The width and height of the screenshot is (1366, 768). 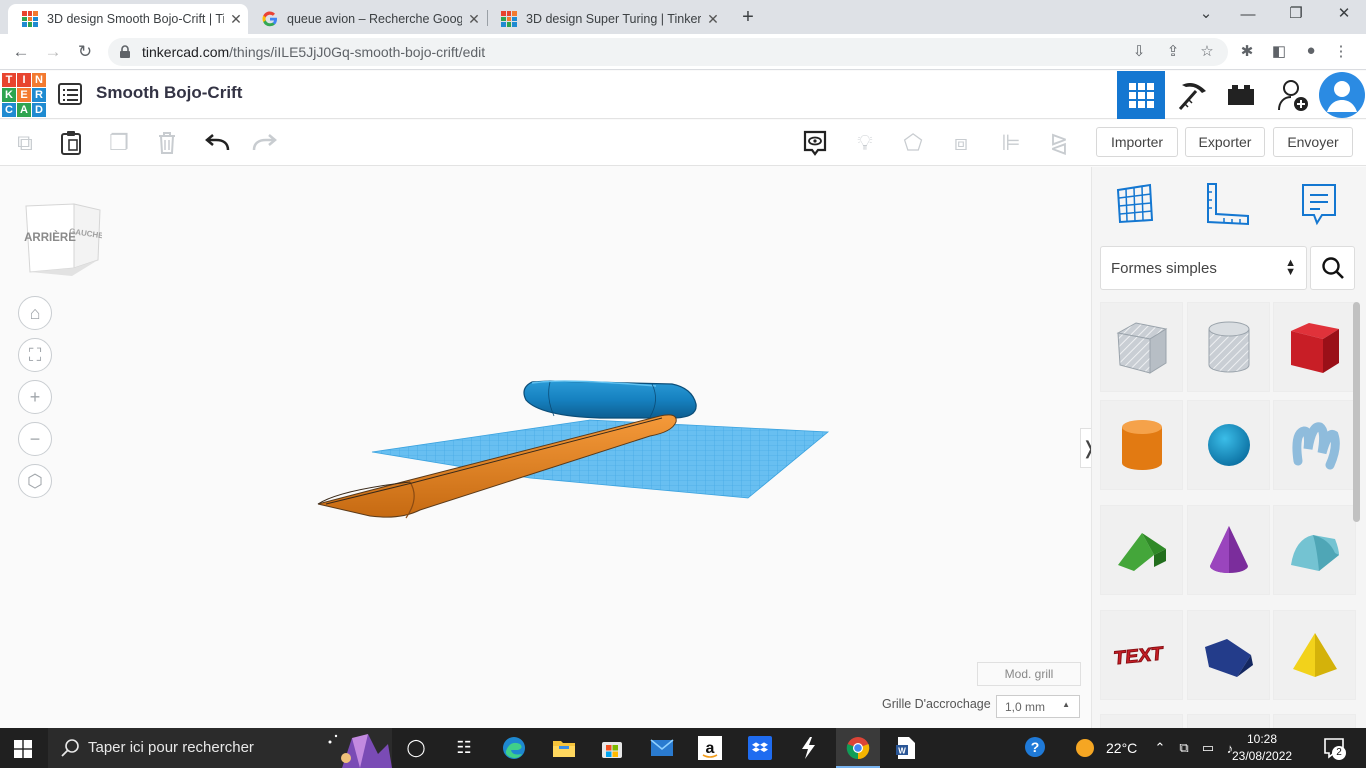 What do you see at coordinates (1208, 748) in the screenshot?
I see `battery-icon: ▭` at bounding box center [1208, 748].